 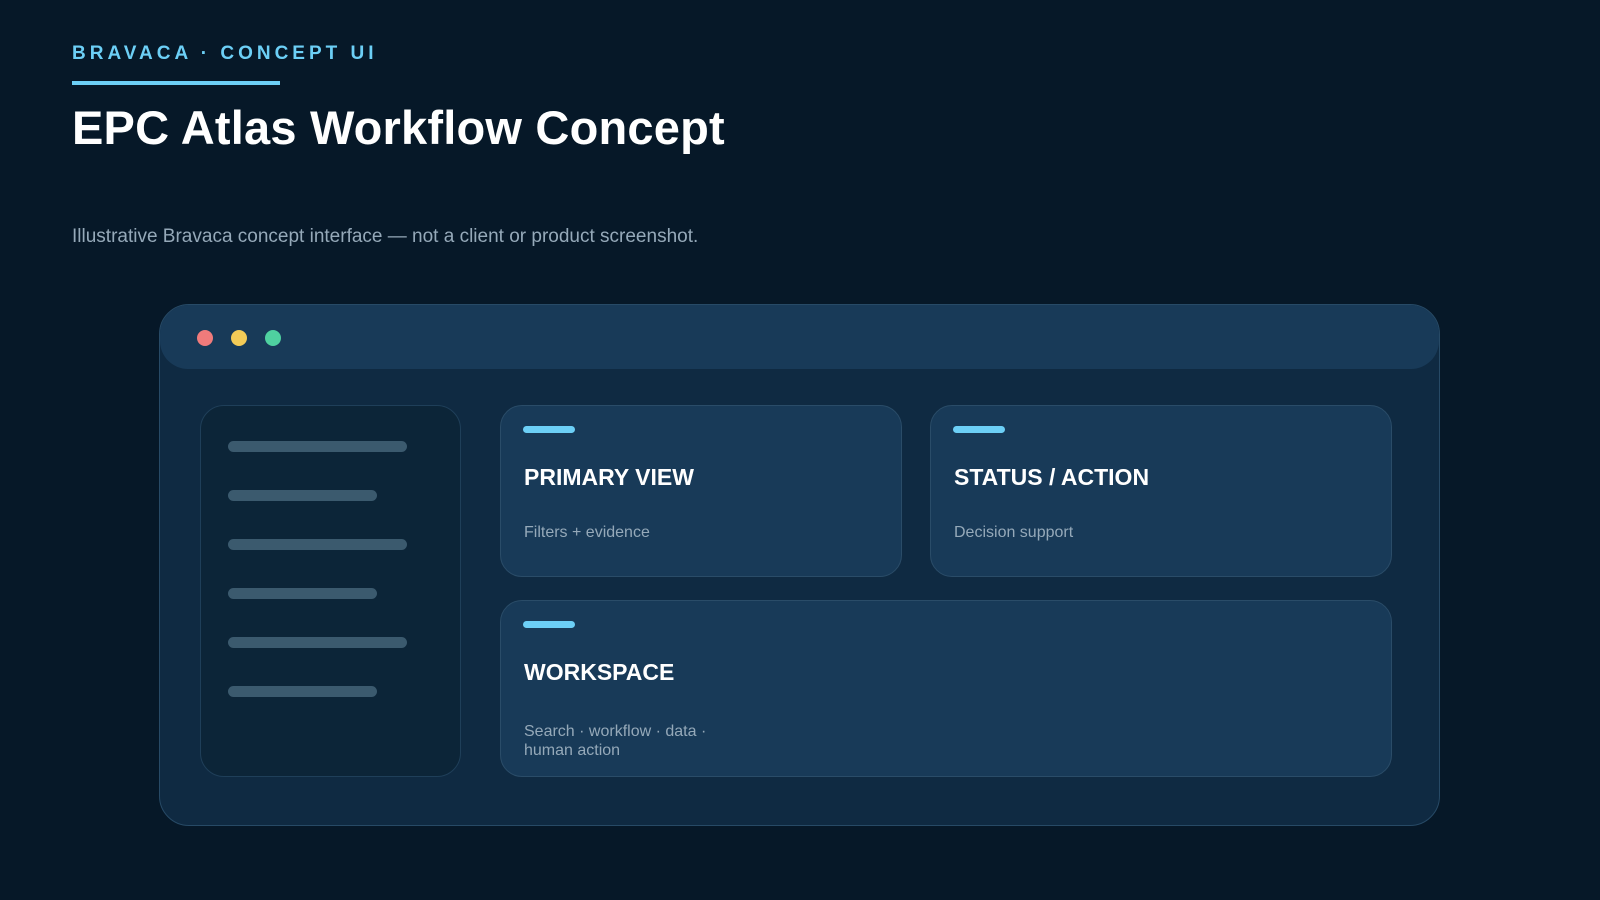 What do you see at coordinates (398, 127) in the screenshot?
I see `page-title: EPC Atlas Workflow Concept` at bounding box center [398, 127].